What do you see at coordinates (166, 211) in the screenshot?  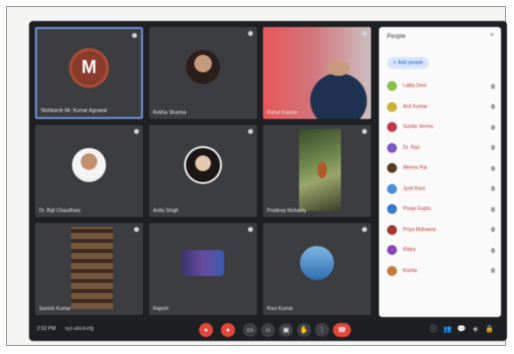 I see `participant-name: Anita Singh` at bounding box center [166, 211].